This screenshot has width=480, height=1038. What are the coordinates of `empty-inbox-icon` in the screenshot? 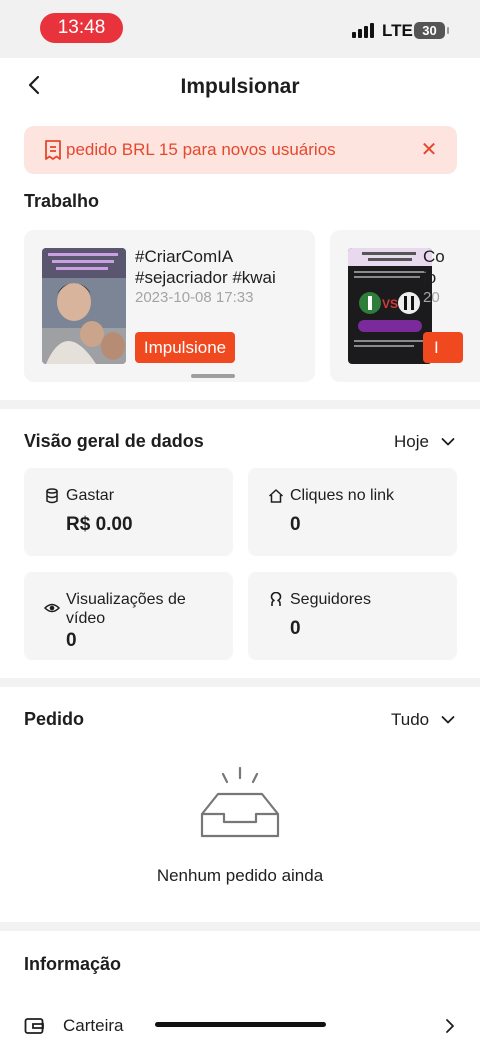 It's located at (240, 802).